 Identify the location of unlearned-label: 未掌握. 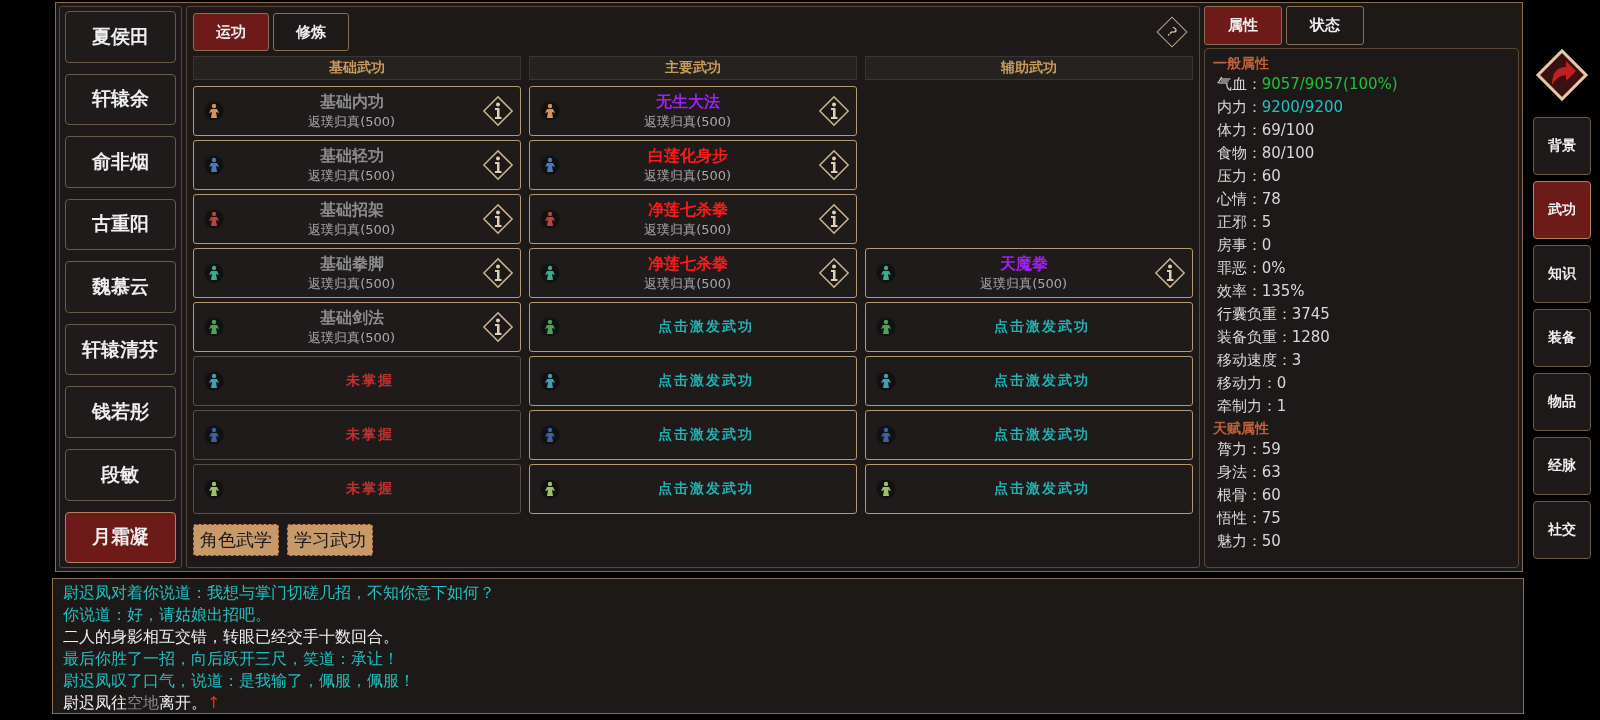
(369, 381).